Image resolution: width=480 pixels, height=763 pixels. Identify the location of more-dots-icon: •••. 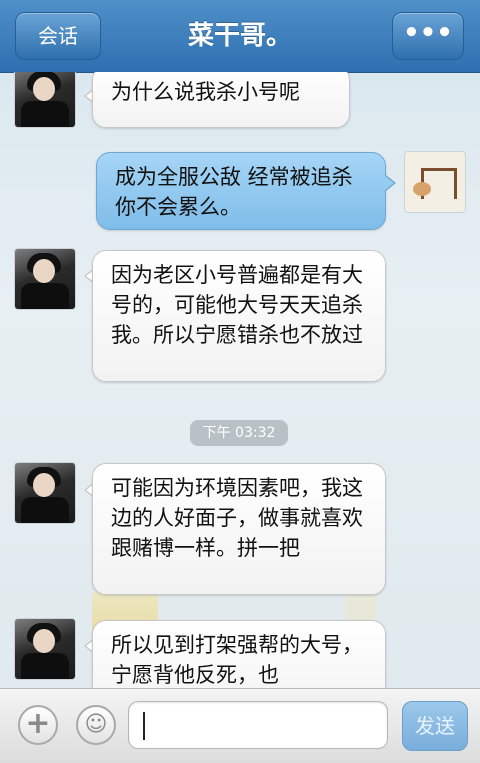
(428, 33).